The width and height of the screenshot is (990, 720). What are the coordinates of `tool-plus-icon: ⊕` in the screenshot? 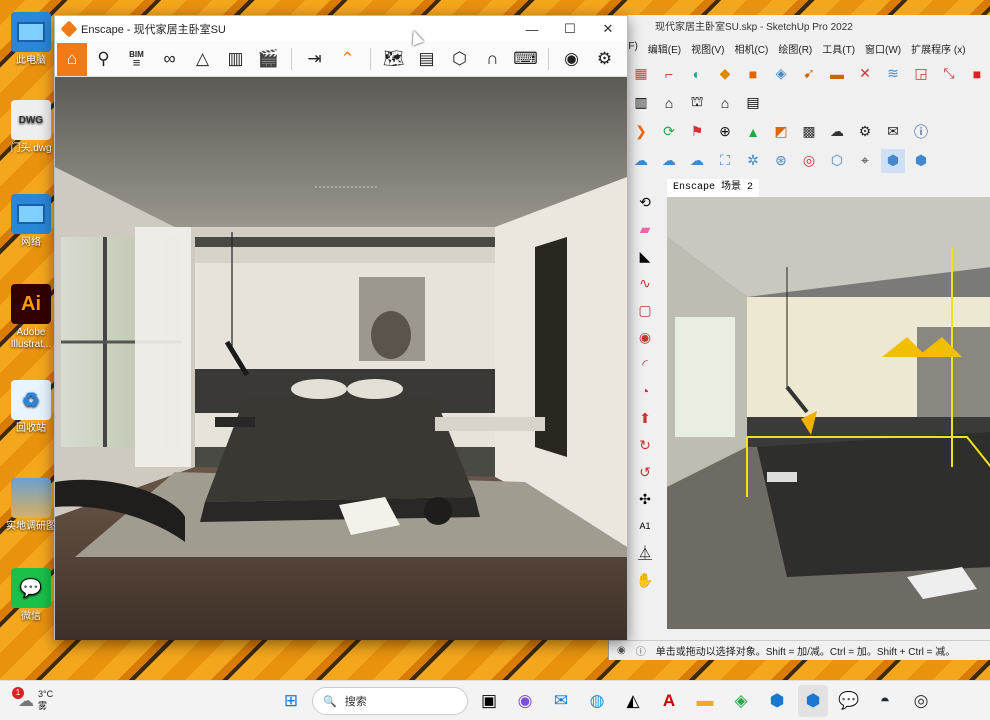 It's located at (725, 132).